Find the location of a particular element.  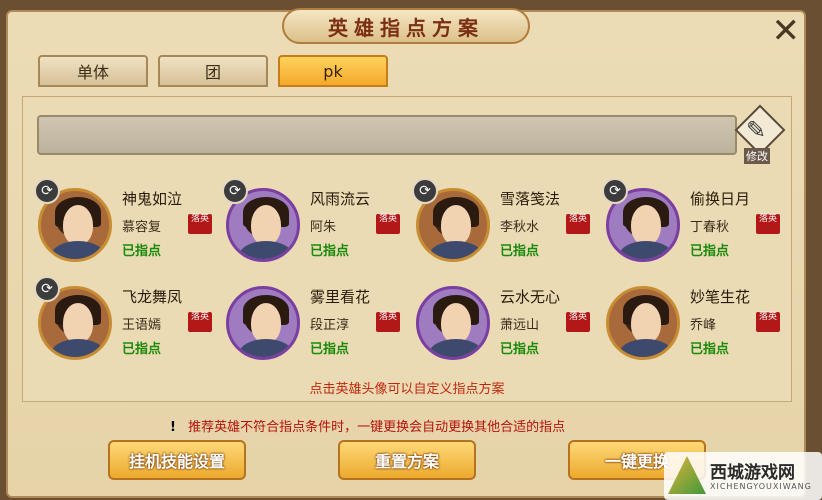

hero-card: ⟳ 飞龙舞凤 王语嫣 已指点 落英 is located at coordinates (126, 318).